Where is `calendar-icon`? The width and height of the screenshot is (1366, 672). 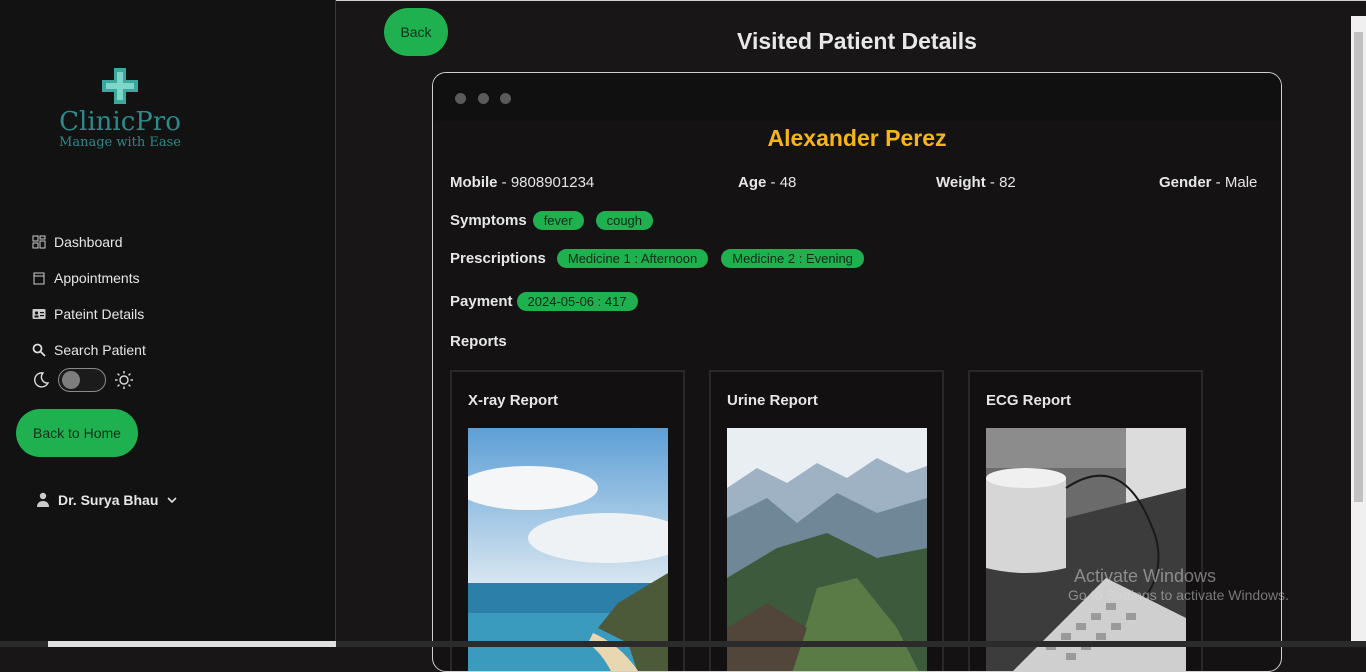
calendar-icon is located at coordinates (39, 278).